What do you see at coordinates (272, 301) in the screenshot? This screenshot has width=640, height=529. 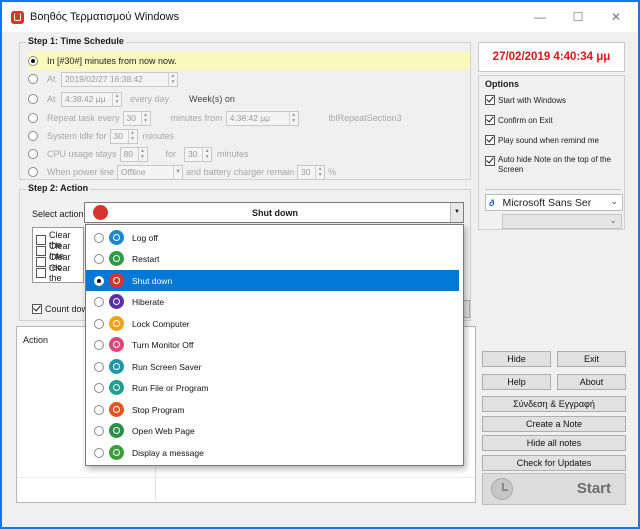 I see `action-option-hibernate: Hiberate` at bounding box center [272, 301].